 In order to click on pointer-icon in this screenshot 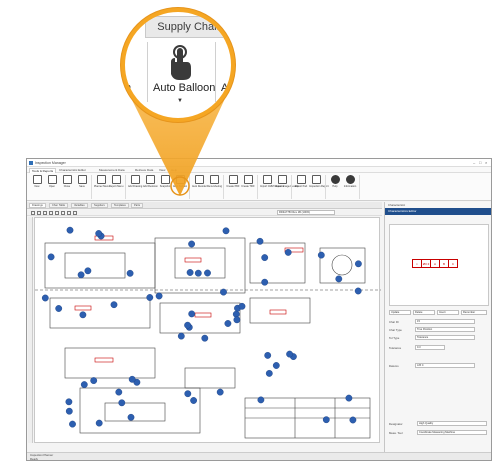, I will do `click(181, 62)`.